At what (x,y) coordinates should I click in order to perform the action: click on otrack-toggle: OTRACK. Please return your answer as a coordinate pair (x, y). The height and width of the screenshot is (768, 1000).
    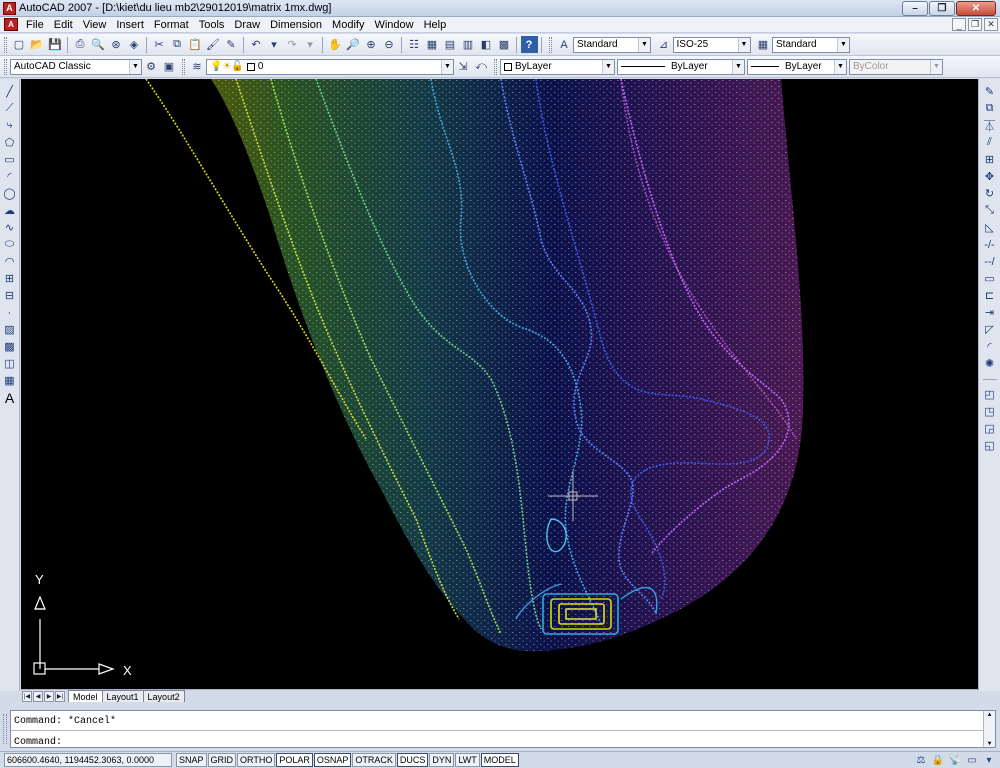
    Looking at the image, I should click on (374, 760).